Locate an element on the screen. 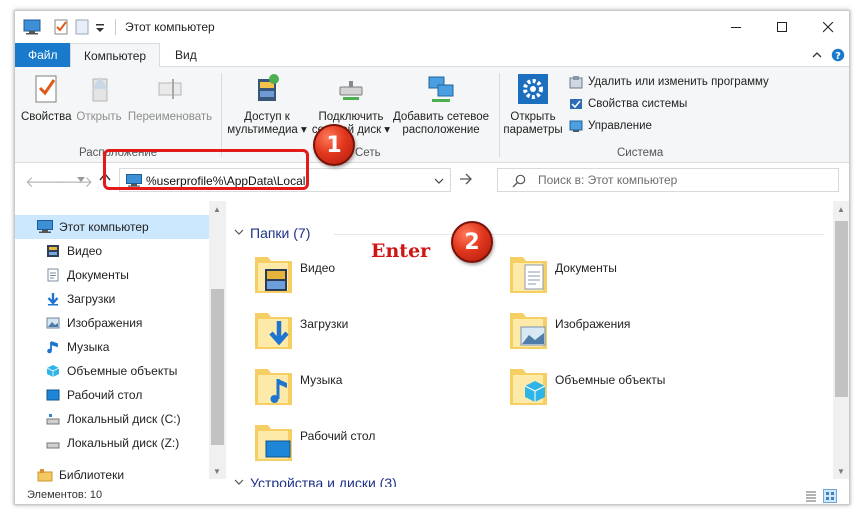 This screenshot has width=865, height=517. nav-item-pictures: Изображения is located at coordinates (112, 323).